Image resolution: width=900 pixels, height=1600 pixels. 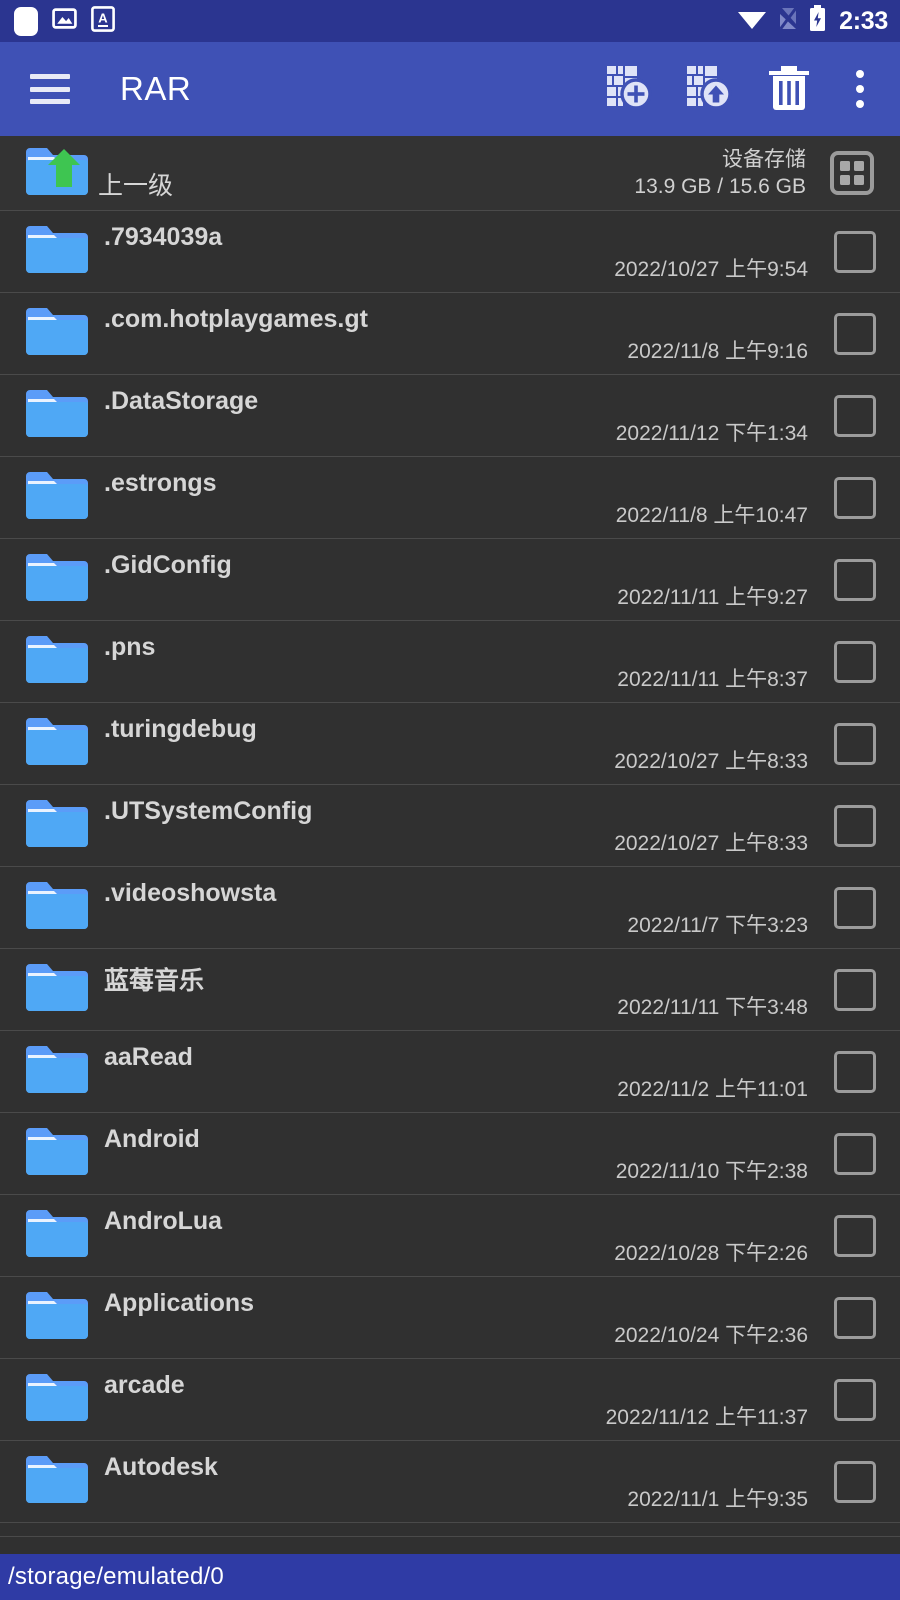 What do you see at coordinates (57, 173) in the screenshot?
I see `folder-up-icon` at bounding box center [57, 173].